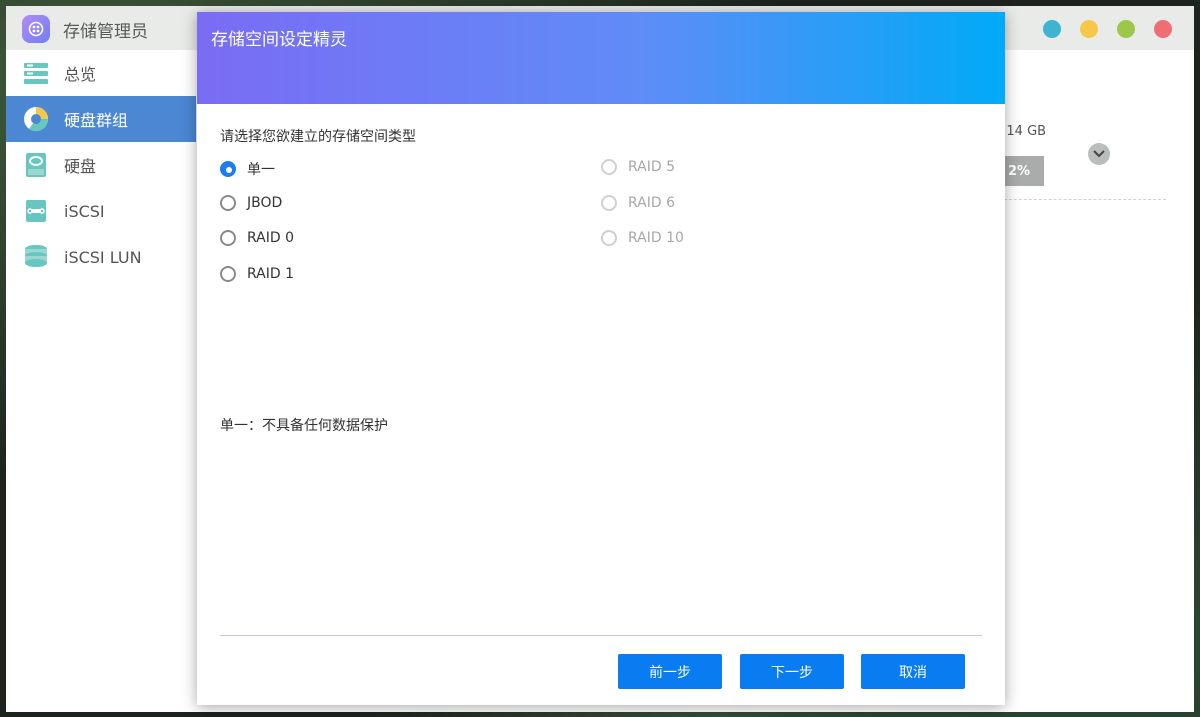 Image resolution: width=1200 pixels, height=717 pixels. What do you see at coordinates (36, 257) in the screenshot?
I see `lun-icon` at bounding box center [36, 257].